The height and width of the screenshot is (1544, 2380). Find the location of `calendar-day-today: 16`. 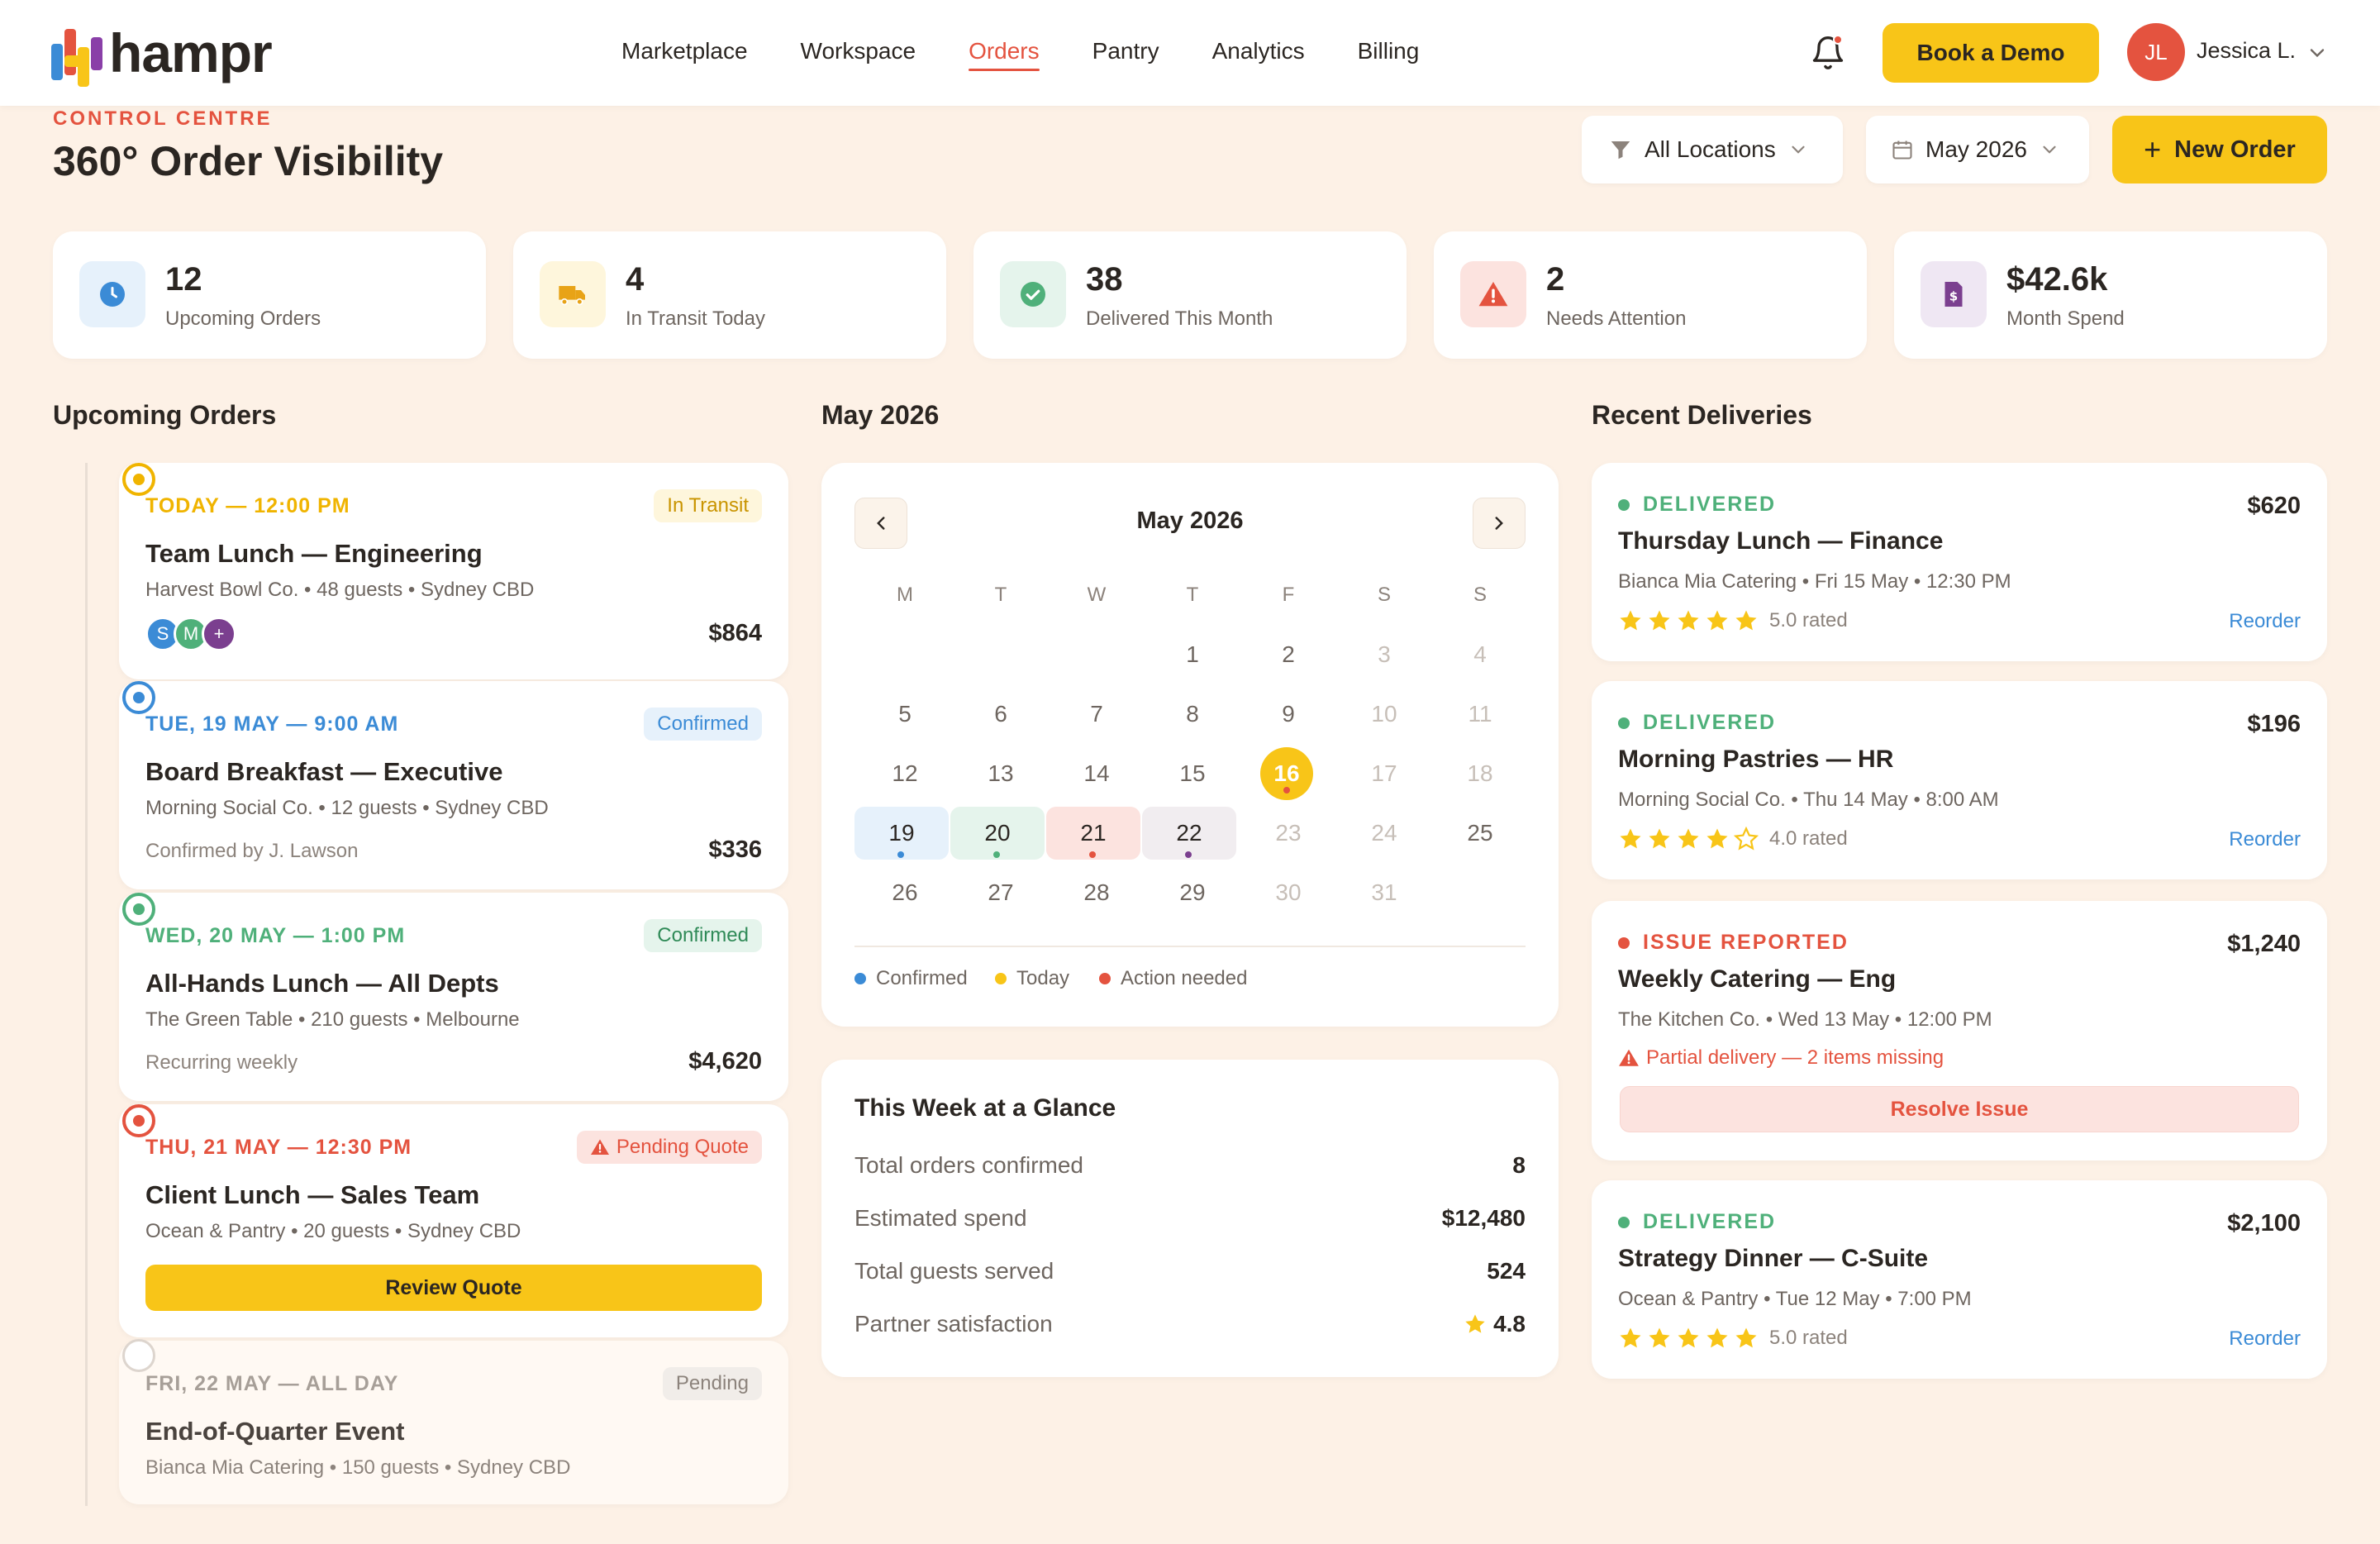

calendar-day-today: 16 is located at coordinates (1286, 774).